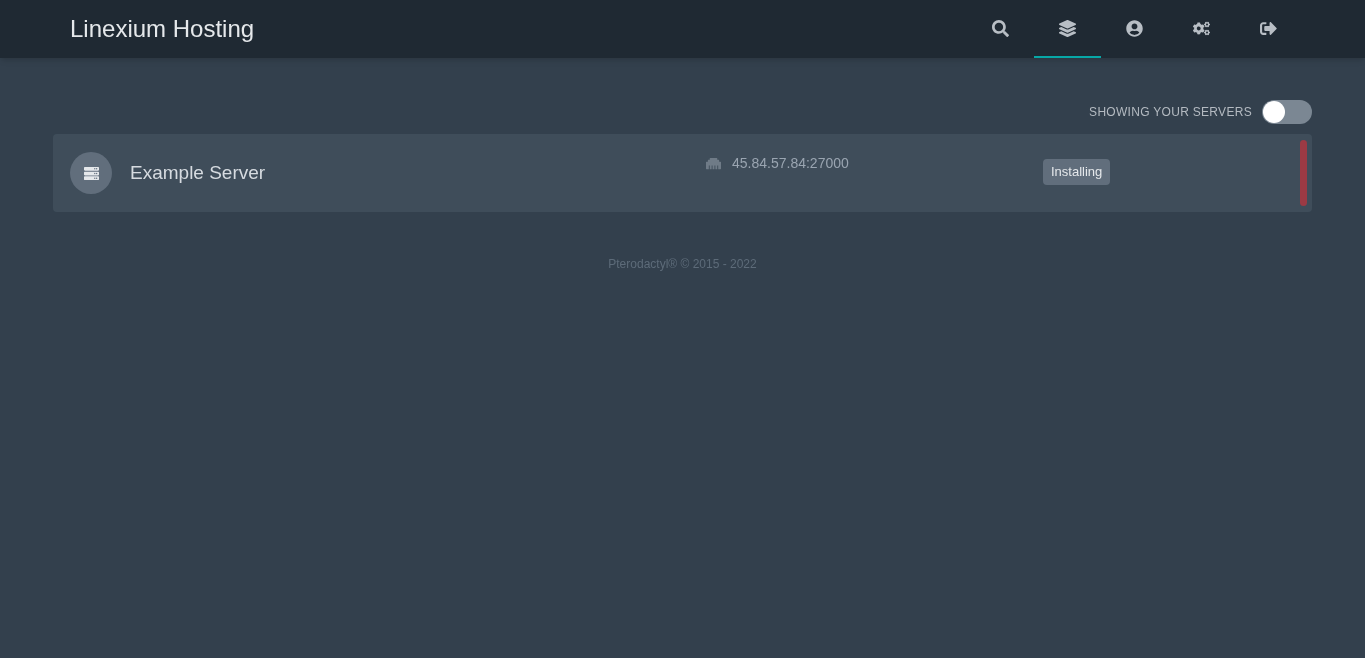 This screenshot has height=658, width=1365. What do you see at coordinates (1201, 28) in the screenshot?
I see `gears-icon` at bounding box center [1201, 28].